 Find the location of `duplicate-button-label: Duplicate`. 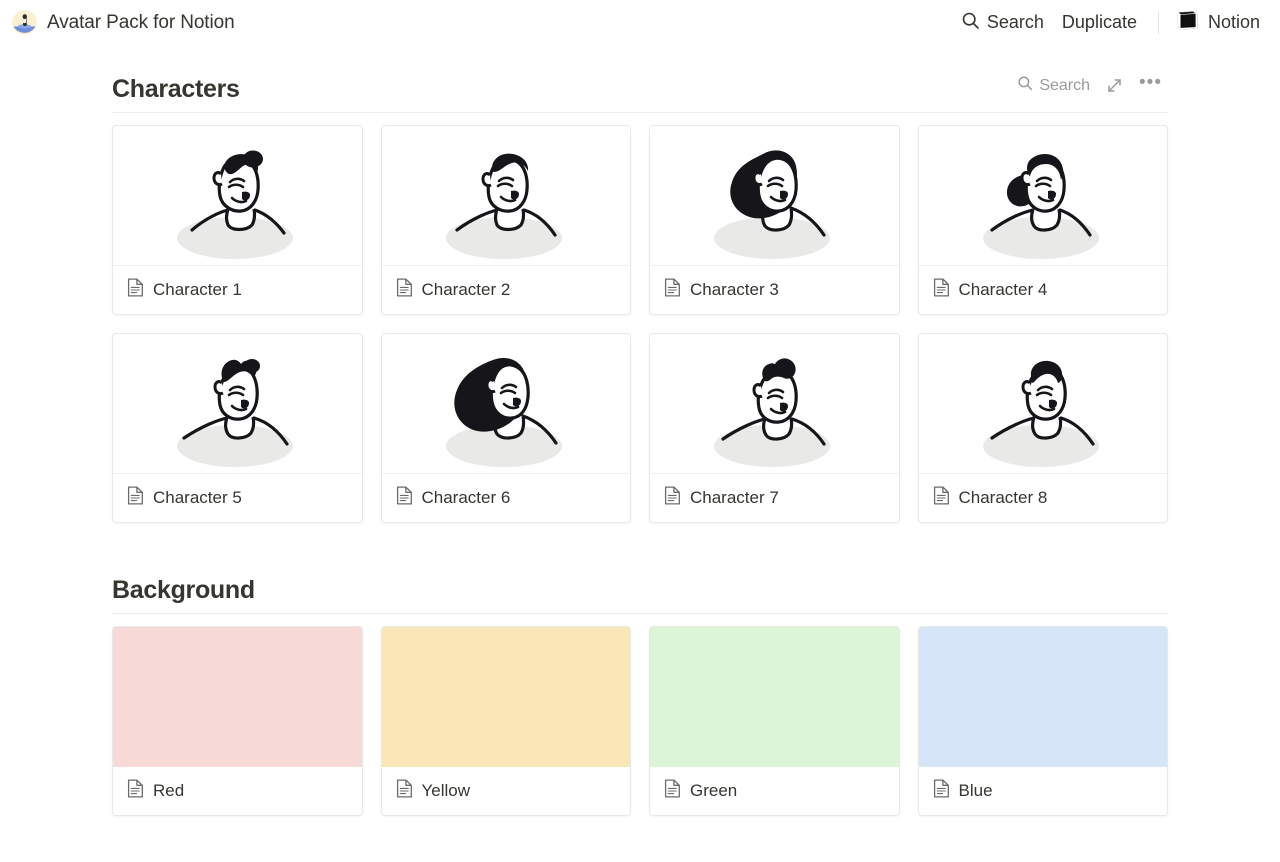

duplicate-button-label: Duplicate is located at coordinates (1099, 22).